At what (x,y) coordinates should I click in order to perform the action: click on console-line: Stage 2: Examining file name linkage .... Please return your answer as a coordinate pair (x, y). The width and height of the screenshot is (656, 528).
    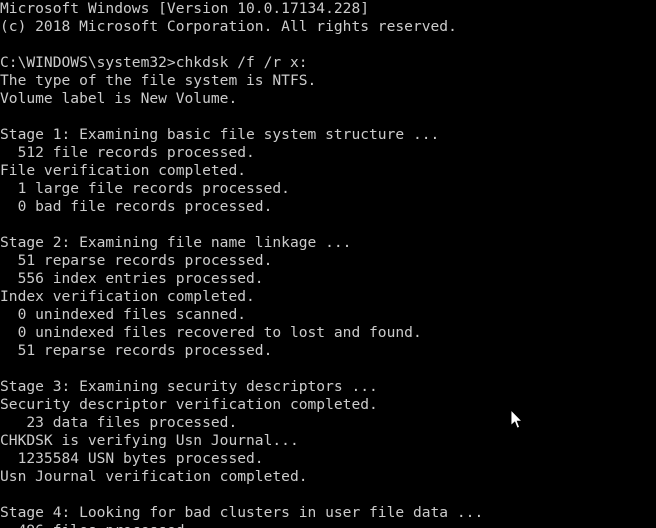
    Looking at the image, I should click on (176, 242).